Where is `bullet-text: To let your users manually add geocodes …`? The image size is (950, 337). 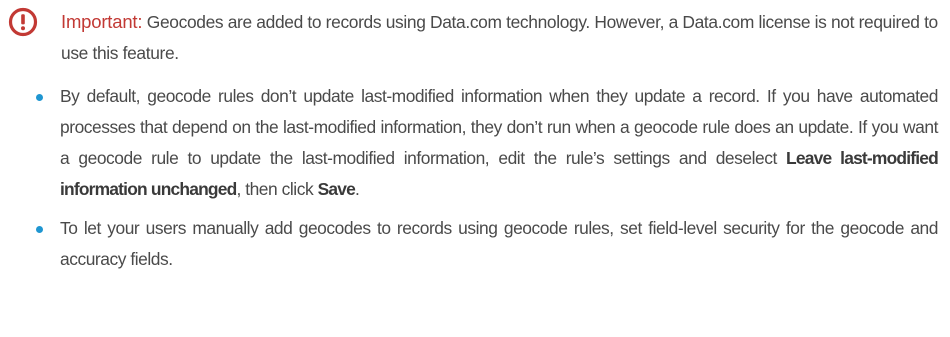
bullet-text: To let your users manually add geocodes … is located at coordinates (499, 243).